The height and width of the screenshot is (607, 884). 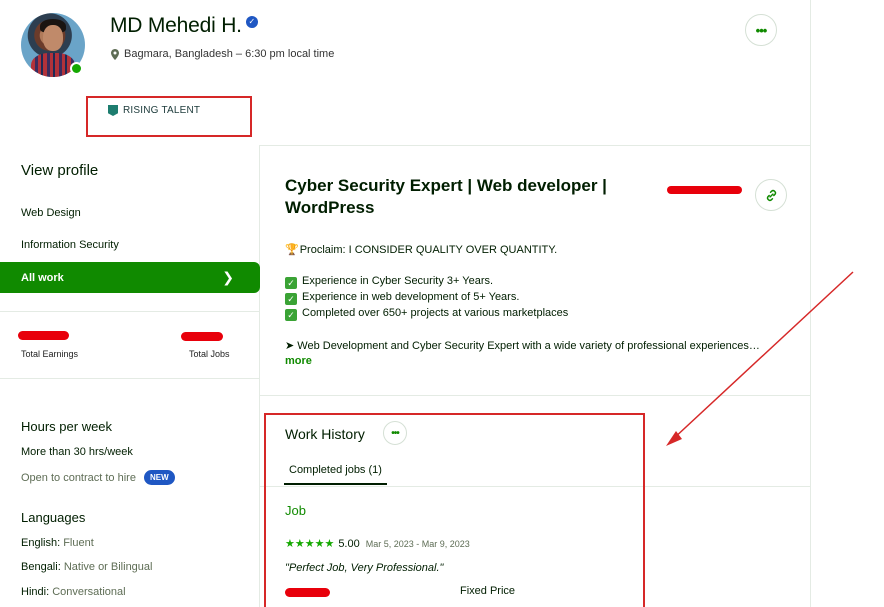 I want to click on rising-talent-flag-icon, so click(x=113, y=110).